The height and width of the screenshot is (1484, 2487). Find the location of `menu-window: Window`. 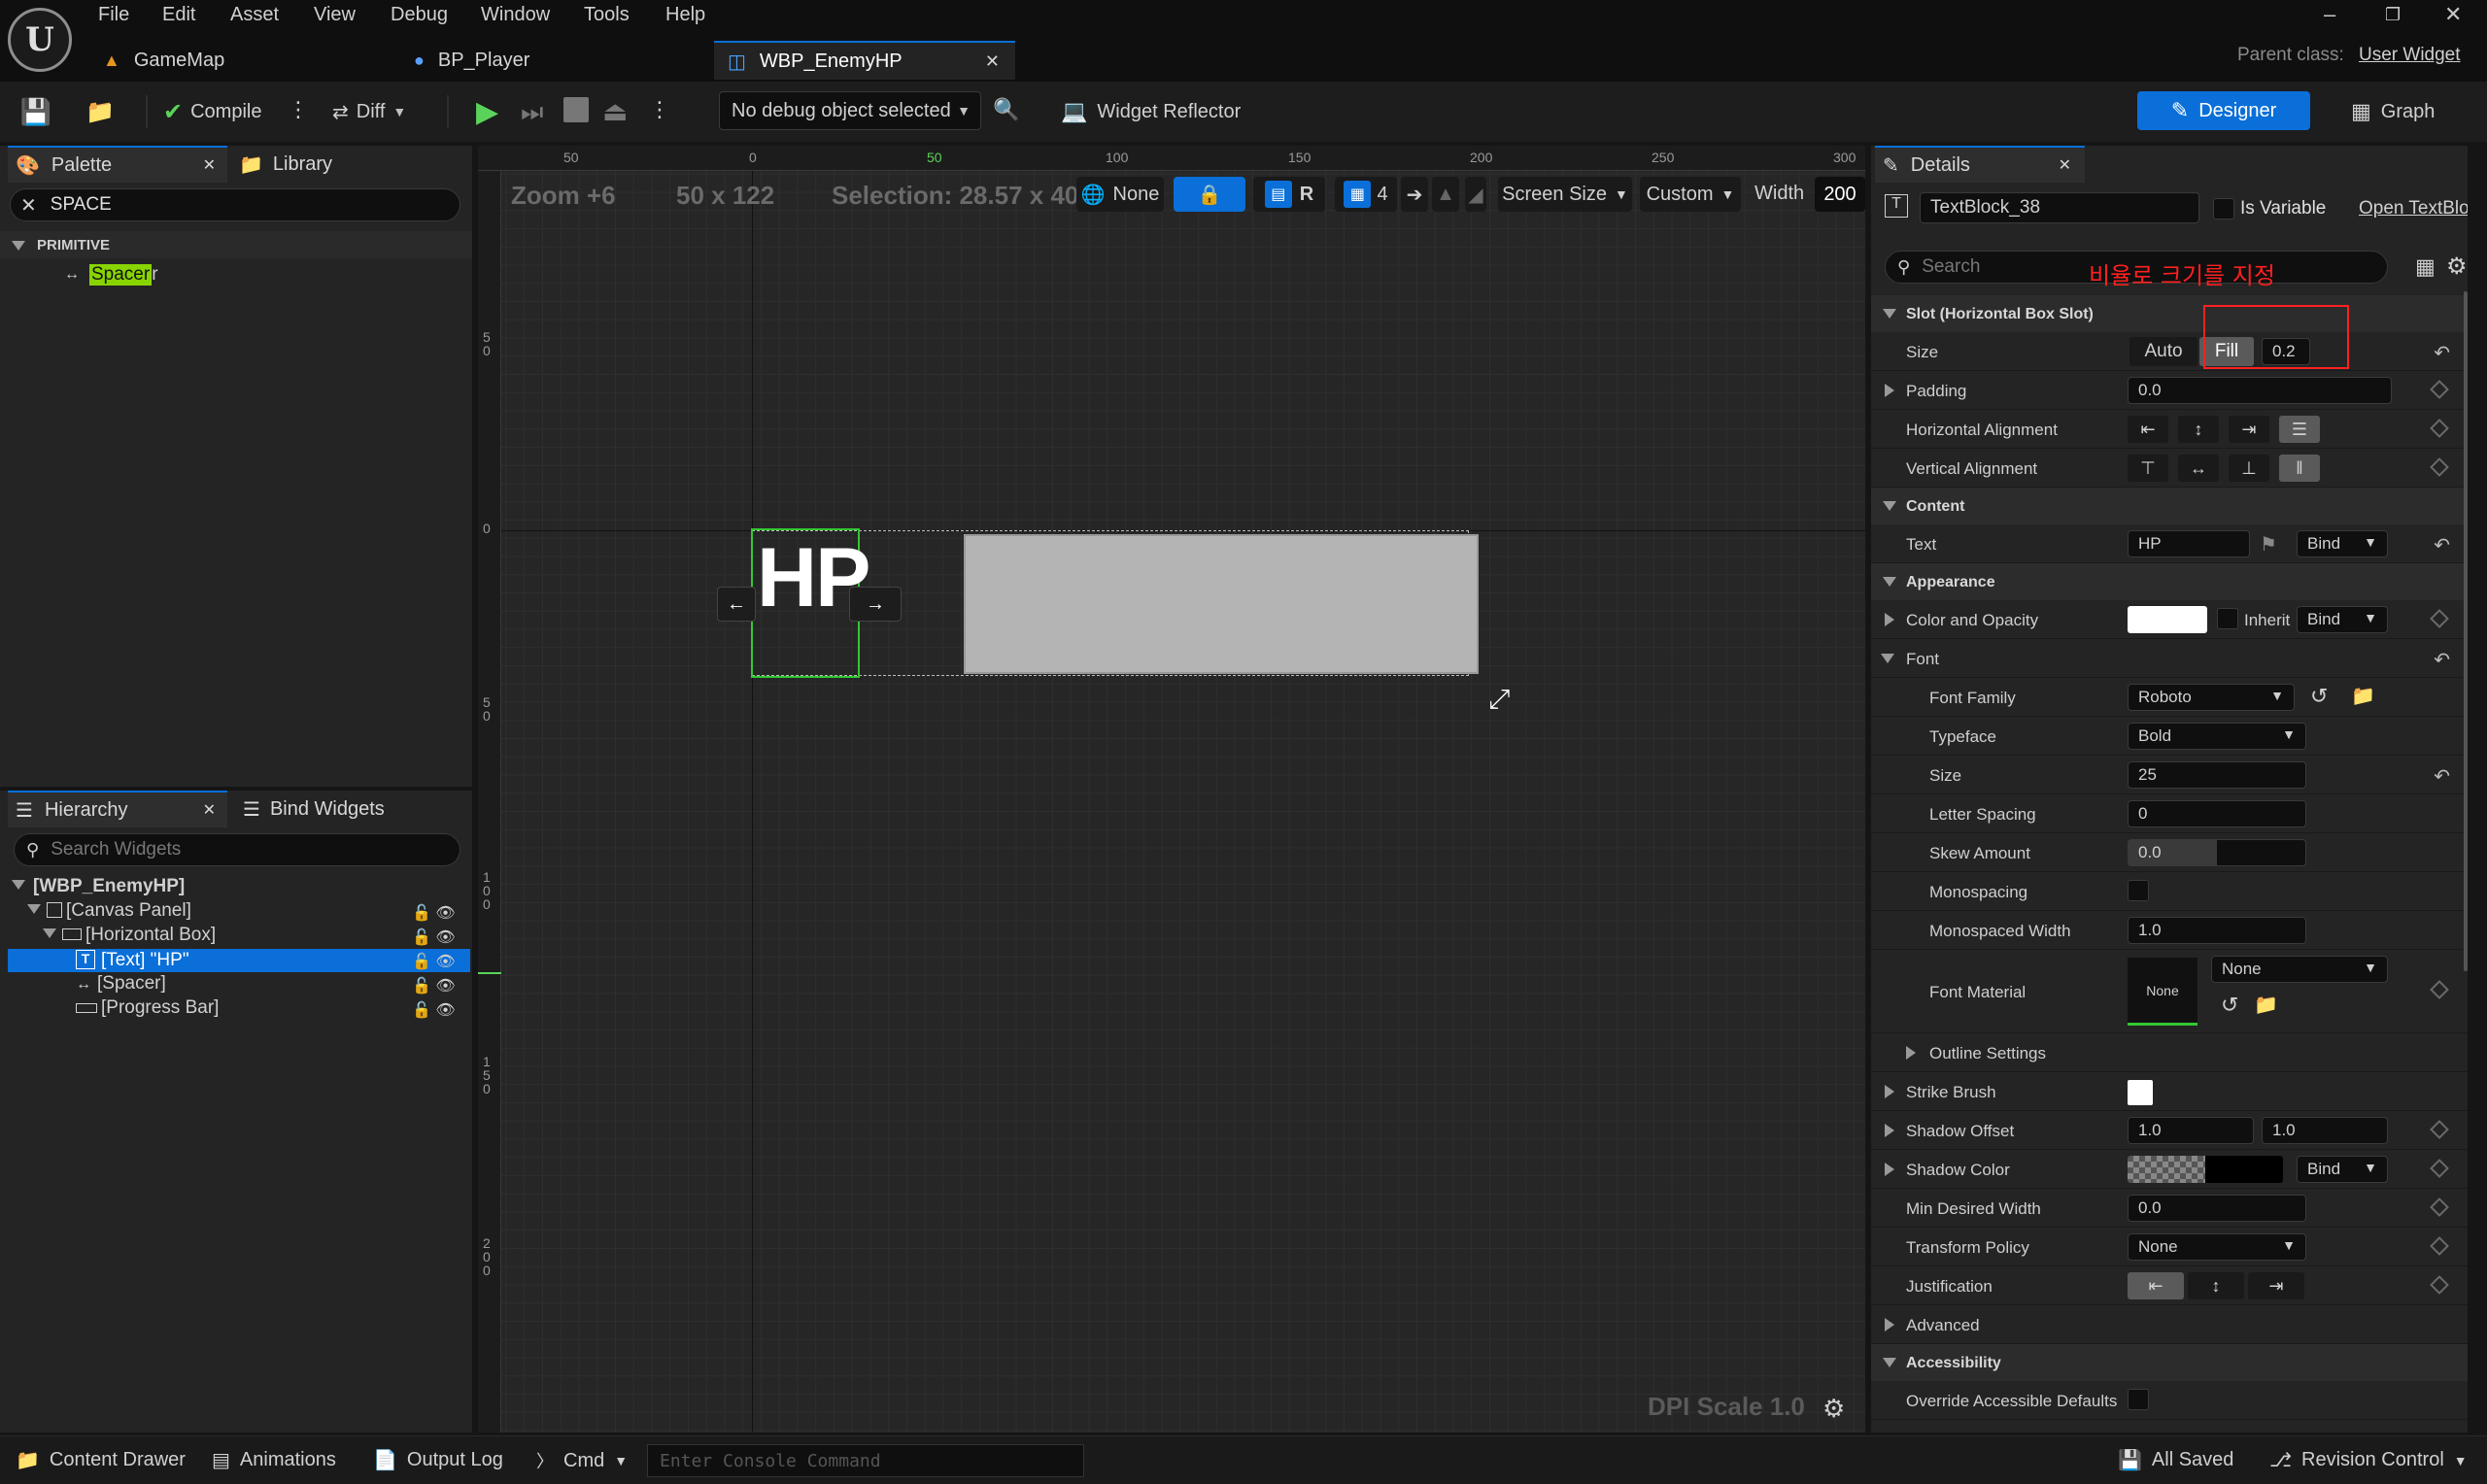

menu-window: Window is located at coordinates (515, 15).